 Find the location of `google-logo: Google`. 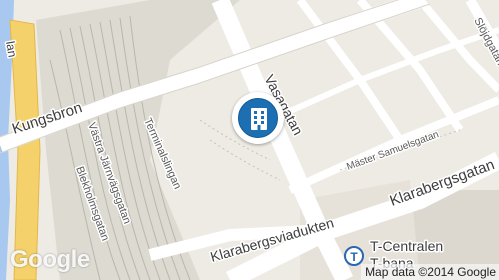

google-logo: Google is located at coordinates (50, 260).